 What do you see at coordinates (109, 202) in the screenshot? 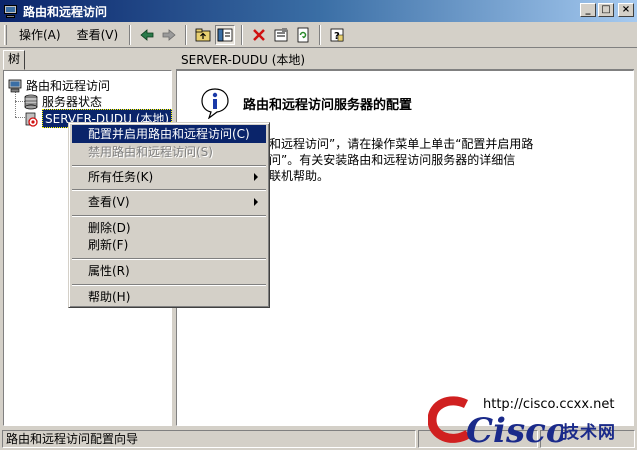
I see `menu-view-label: 查看(V)` at bounding box center [109, 202].